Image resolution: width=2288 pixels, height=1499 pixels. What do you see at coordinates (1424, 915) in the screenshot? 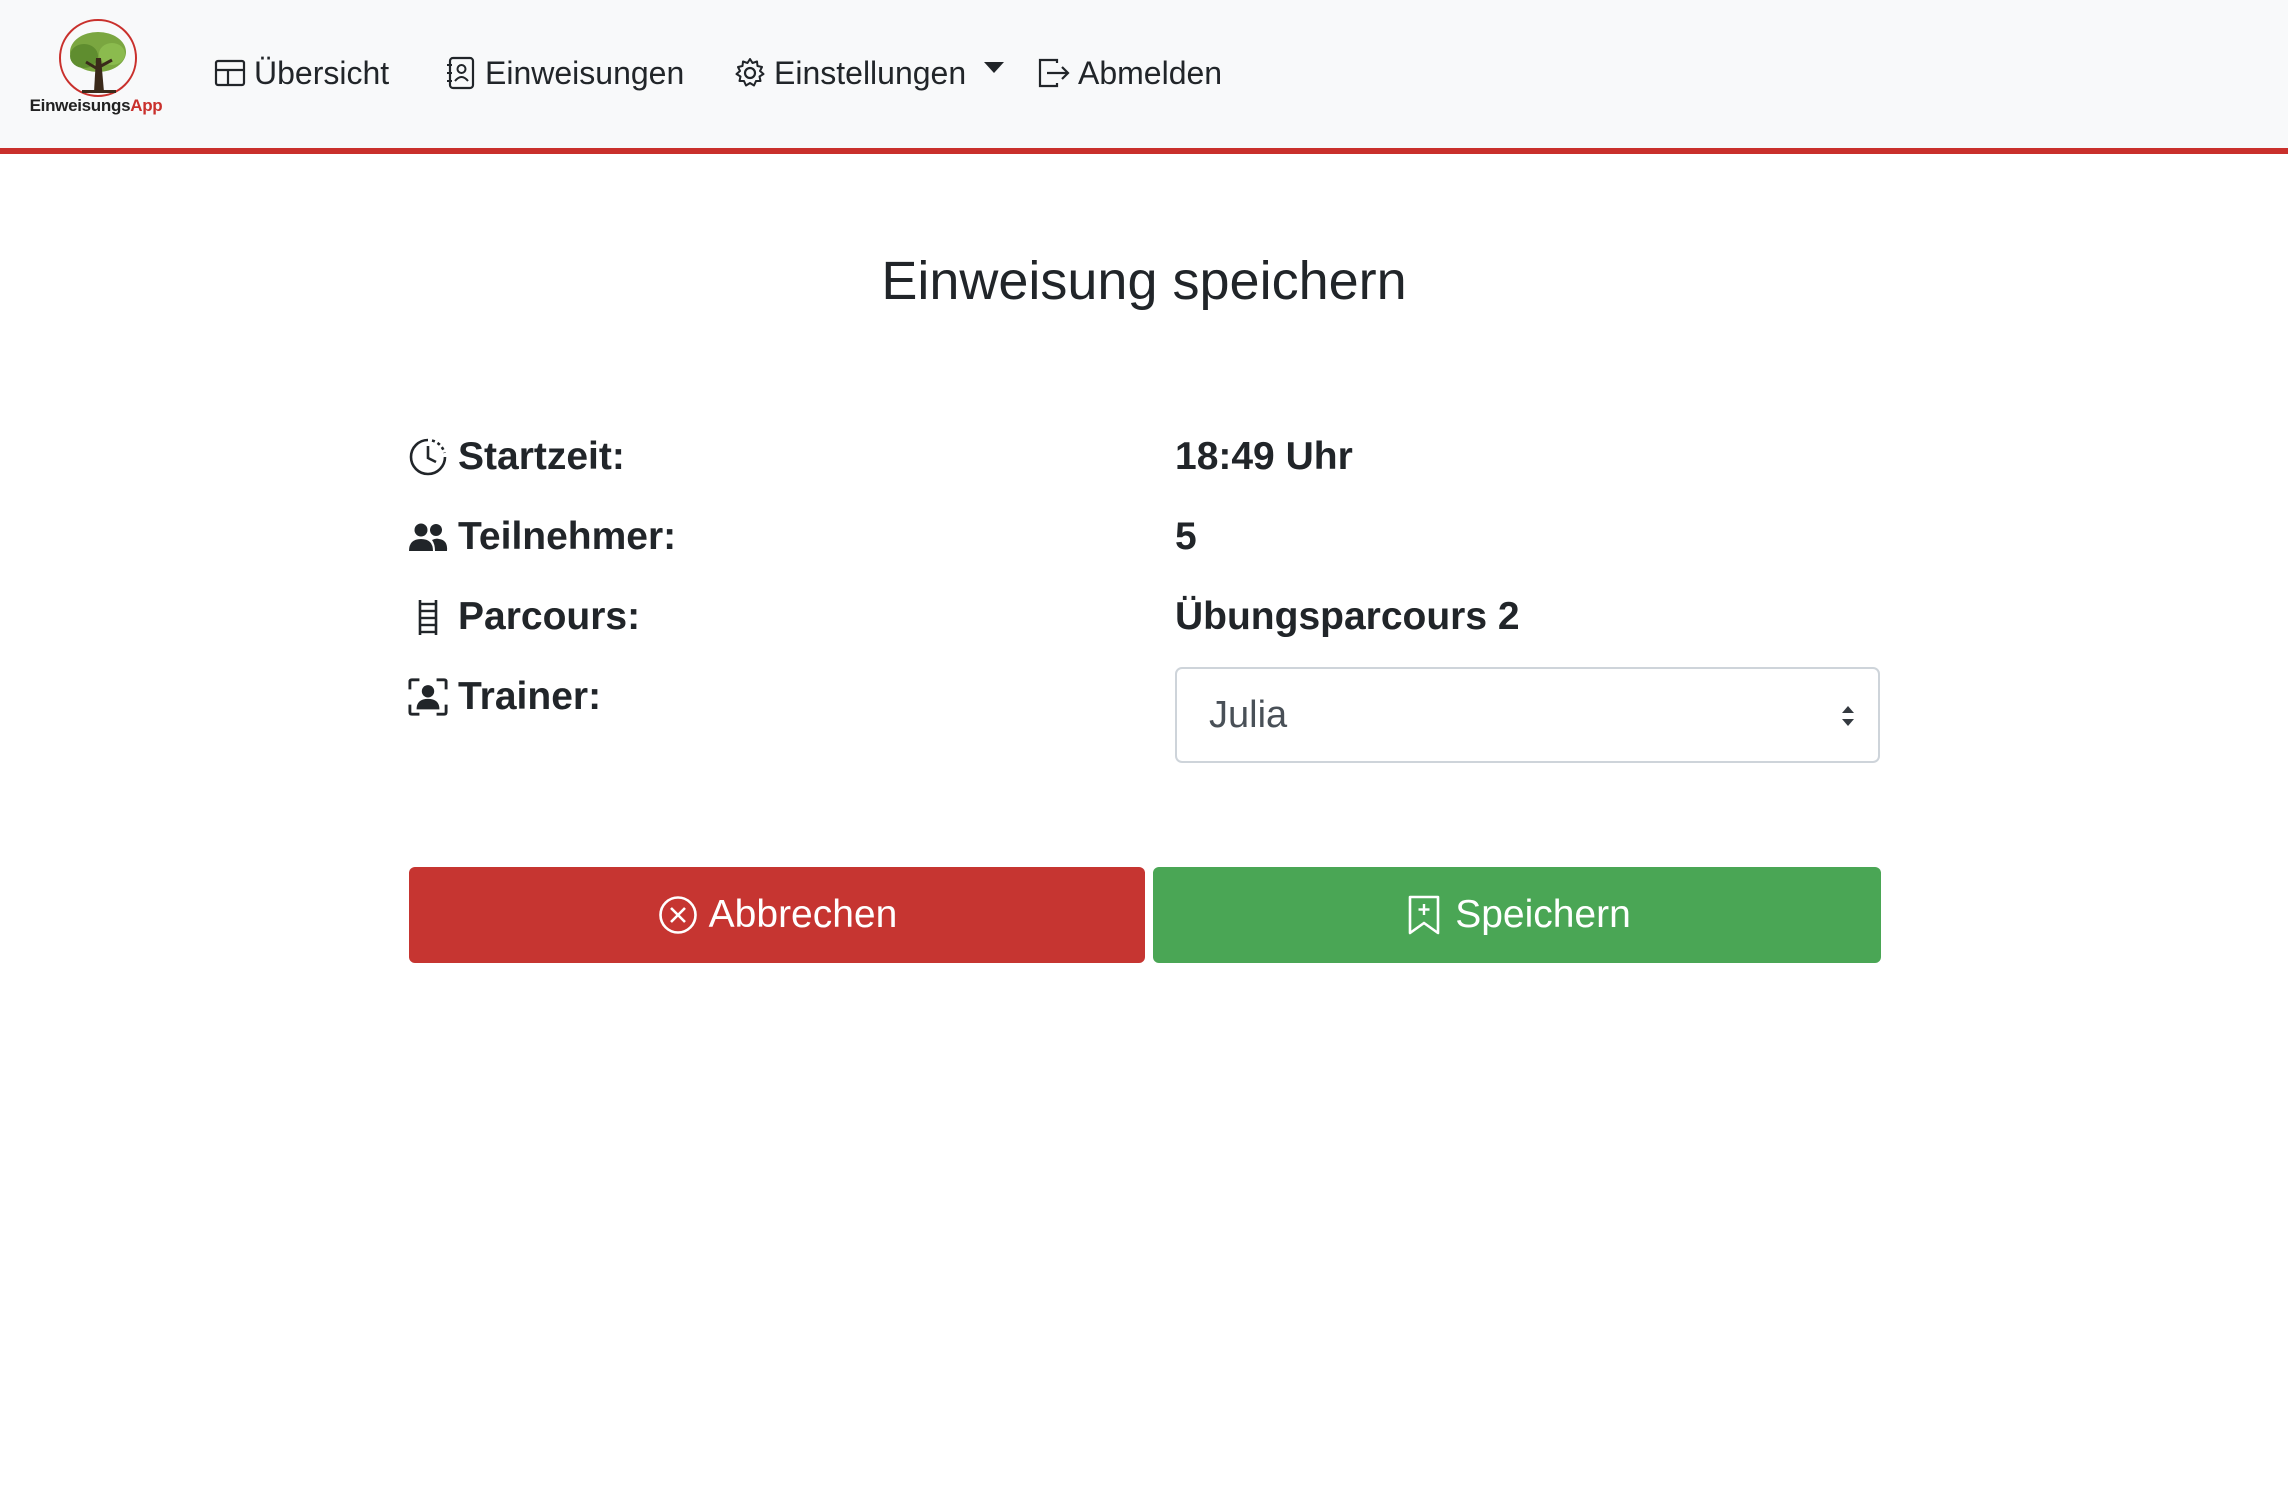
I see `bookmark-plus-icon` at bounding box center [1424, 915].